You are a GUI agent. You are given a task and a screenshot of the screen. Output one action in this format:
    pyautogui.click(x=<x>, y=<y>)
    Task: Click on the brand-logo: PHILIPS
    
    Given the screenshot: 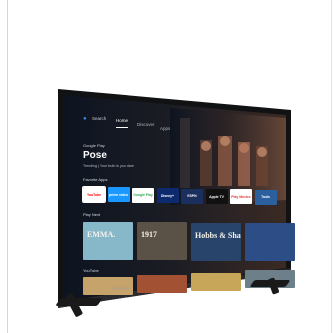 What is the action you would take?
    pyautogui.click(x=121, y=288)
    